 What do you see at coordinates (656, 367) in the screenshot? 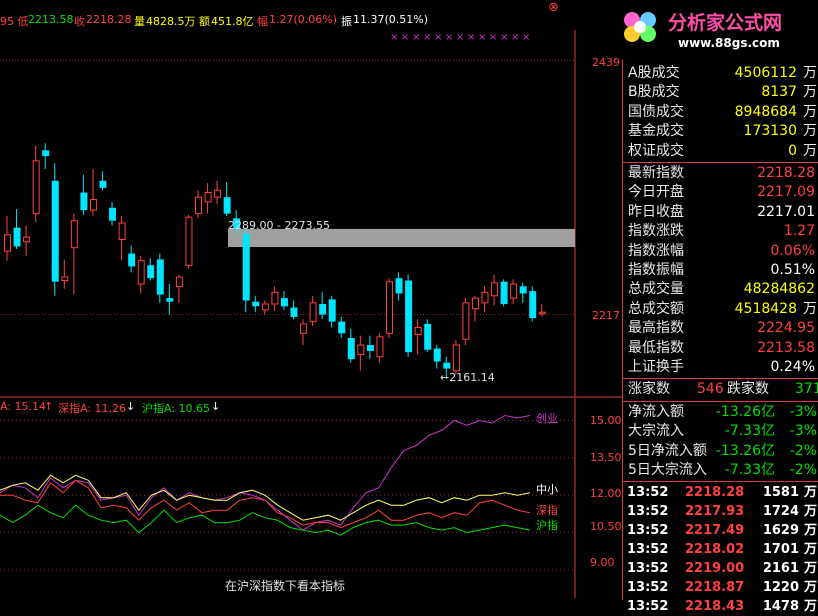
I see `index-row-label: 上证换手` at bounding box center [656, 367].